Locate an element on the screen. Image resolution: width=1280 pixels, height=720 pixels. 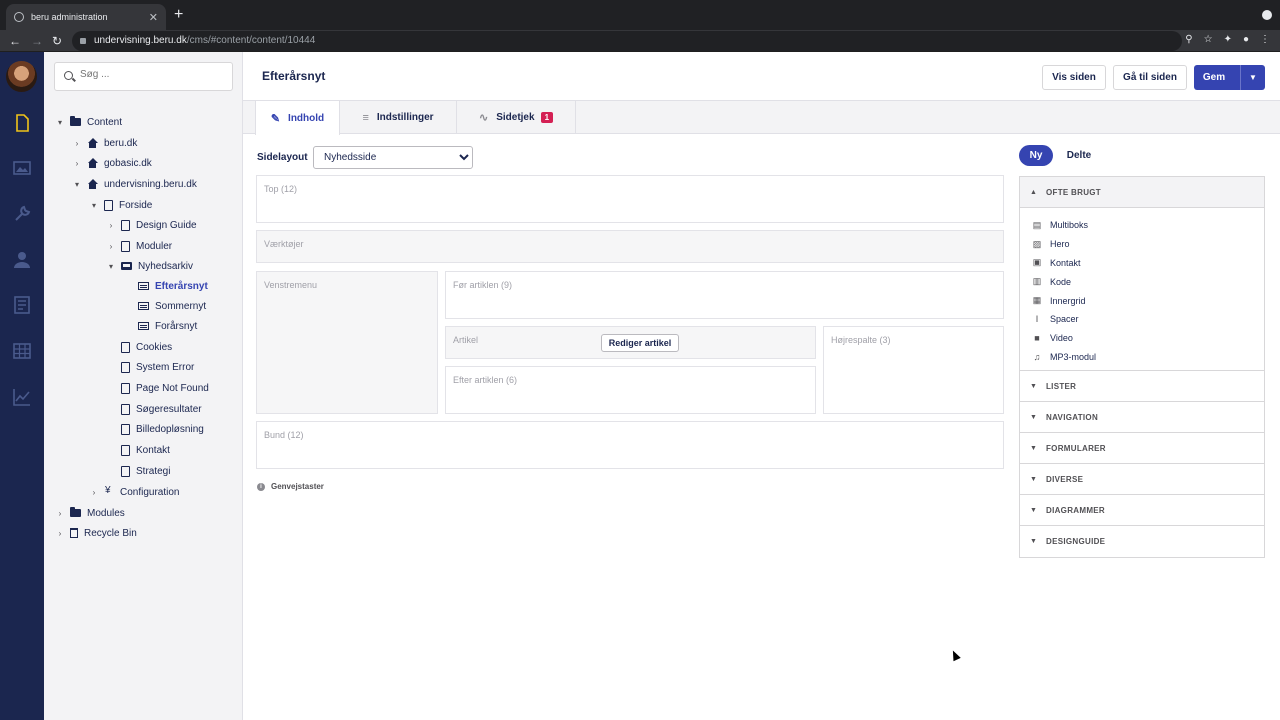
layout-area-bottom: Bund (12) is located at coordinates (630, 445).